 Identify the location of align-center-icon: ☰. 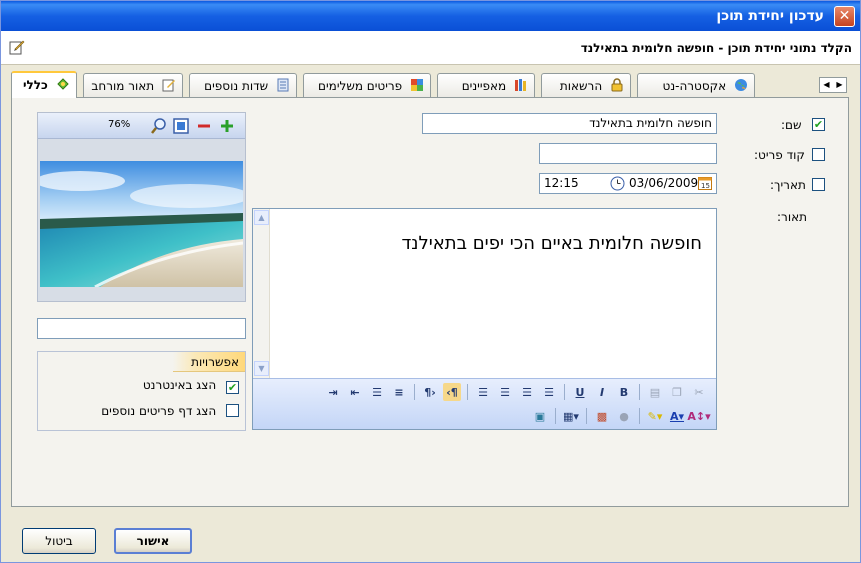
(527, 392).